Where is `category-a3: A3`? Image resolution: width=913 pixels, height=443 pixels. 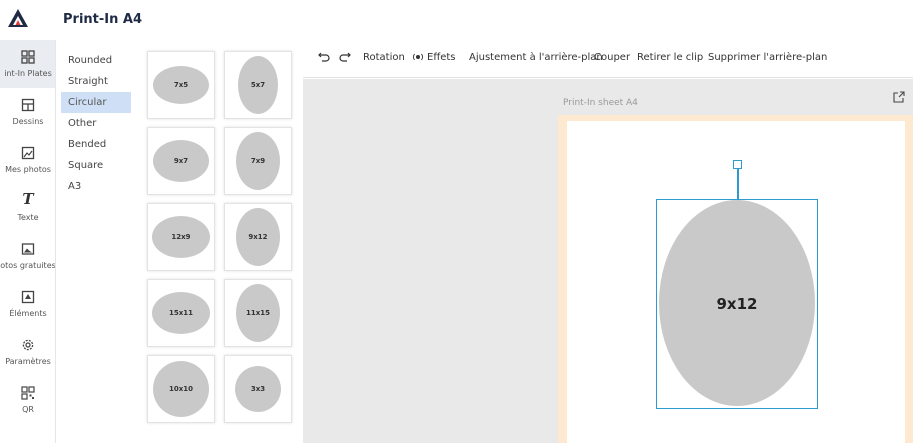
category-a3: A3 is located at coordinates (96, 186).